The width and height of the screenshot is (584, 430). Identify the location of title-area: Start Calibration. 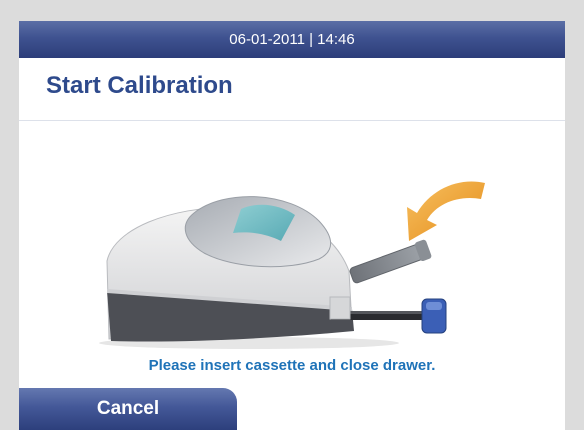
(292, 89).